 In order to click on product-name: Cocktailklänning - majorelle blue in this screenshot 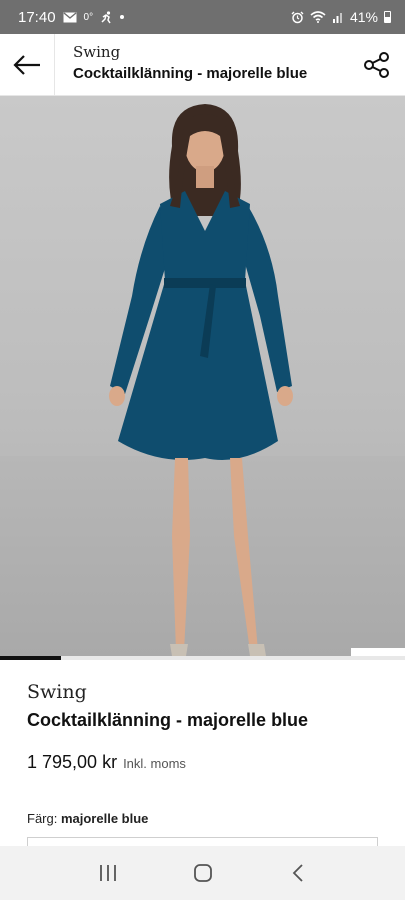, I will do `click(168, 720)`.